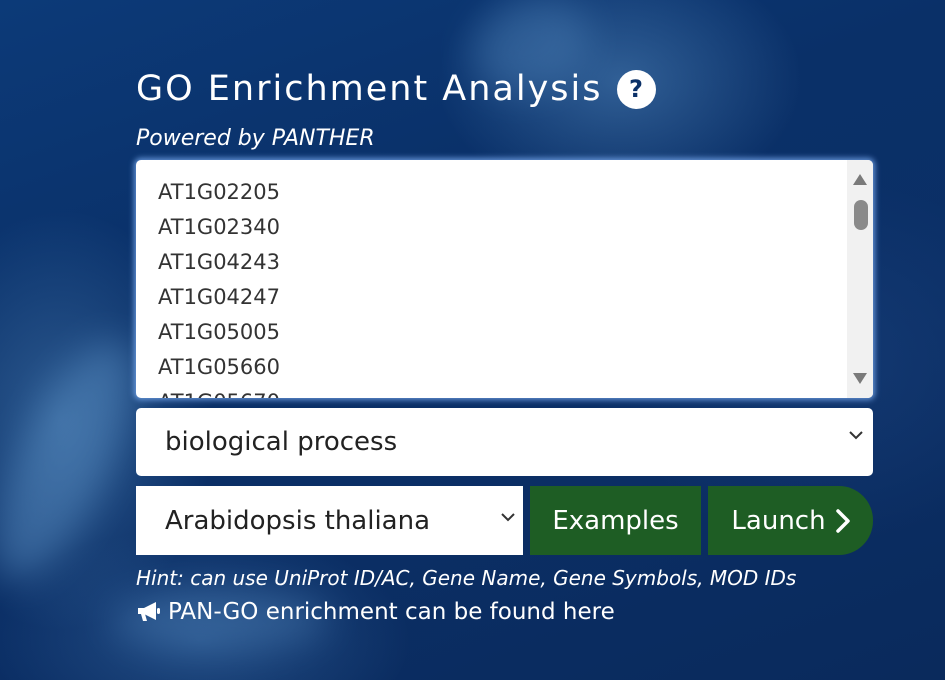 This screenshot has width=945, height=680. What do you see at coordinates (860, 279) in the screenshot?
I see `textarea-scrollbar` at bounding box center [860, 279].